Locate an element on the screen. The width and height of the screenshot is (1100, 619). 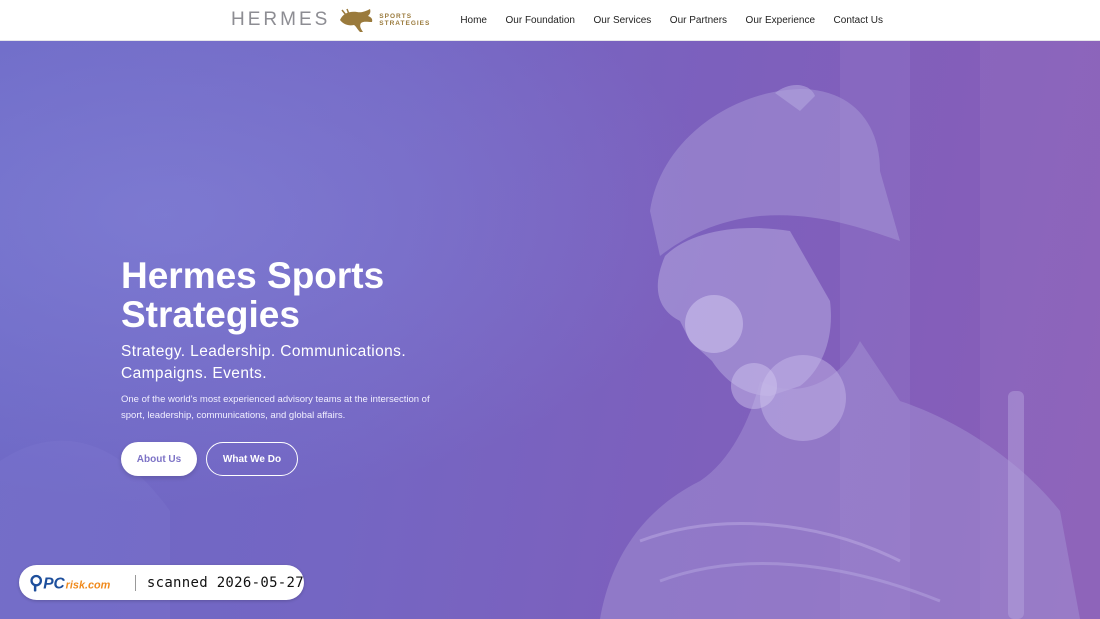
what-we-do-button: What We Do is located at coordinates (252, 459).